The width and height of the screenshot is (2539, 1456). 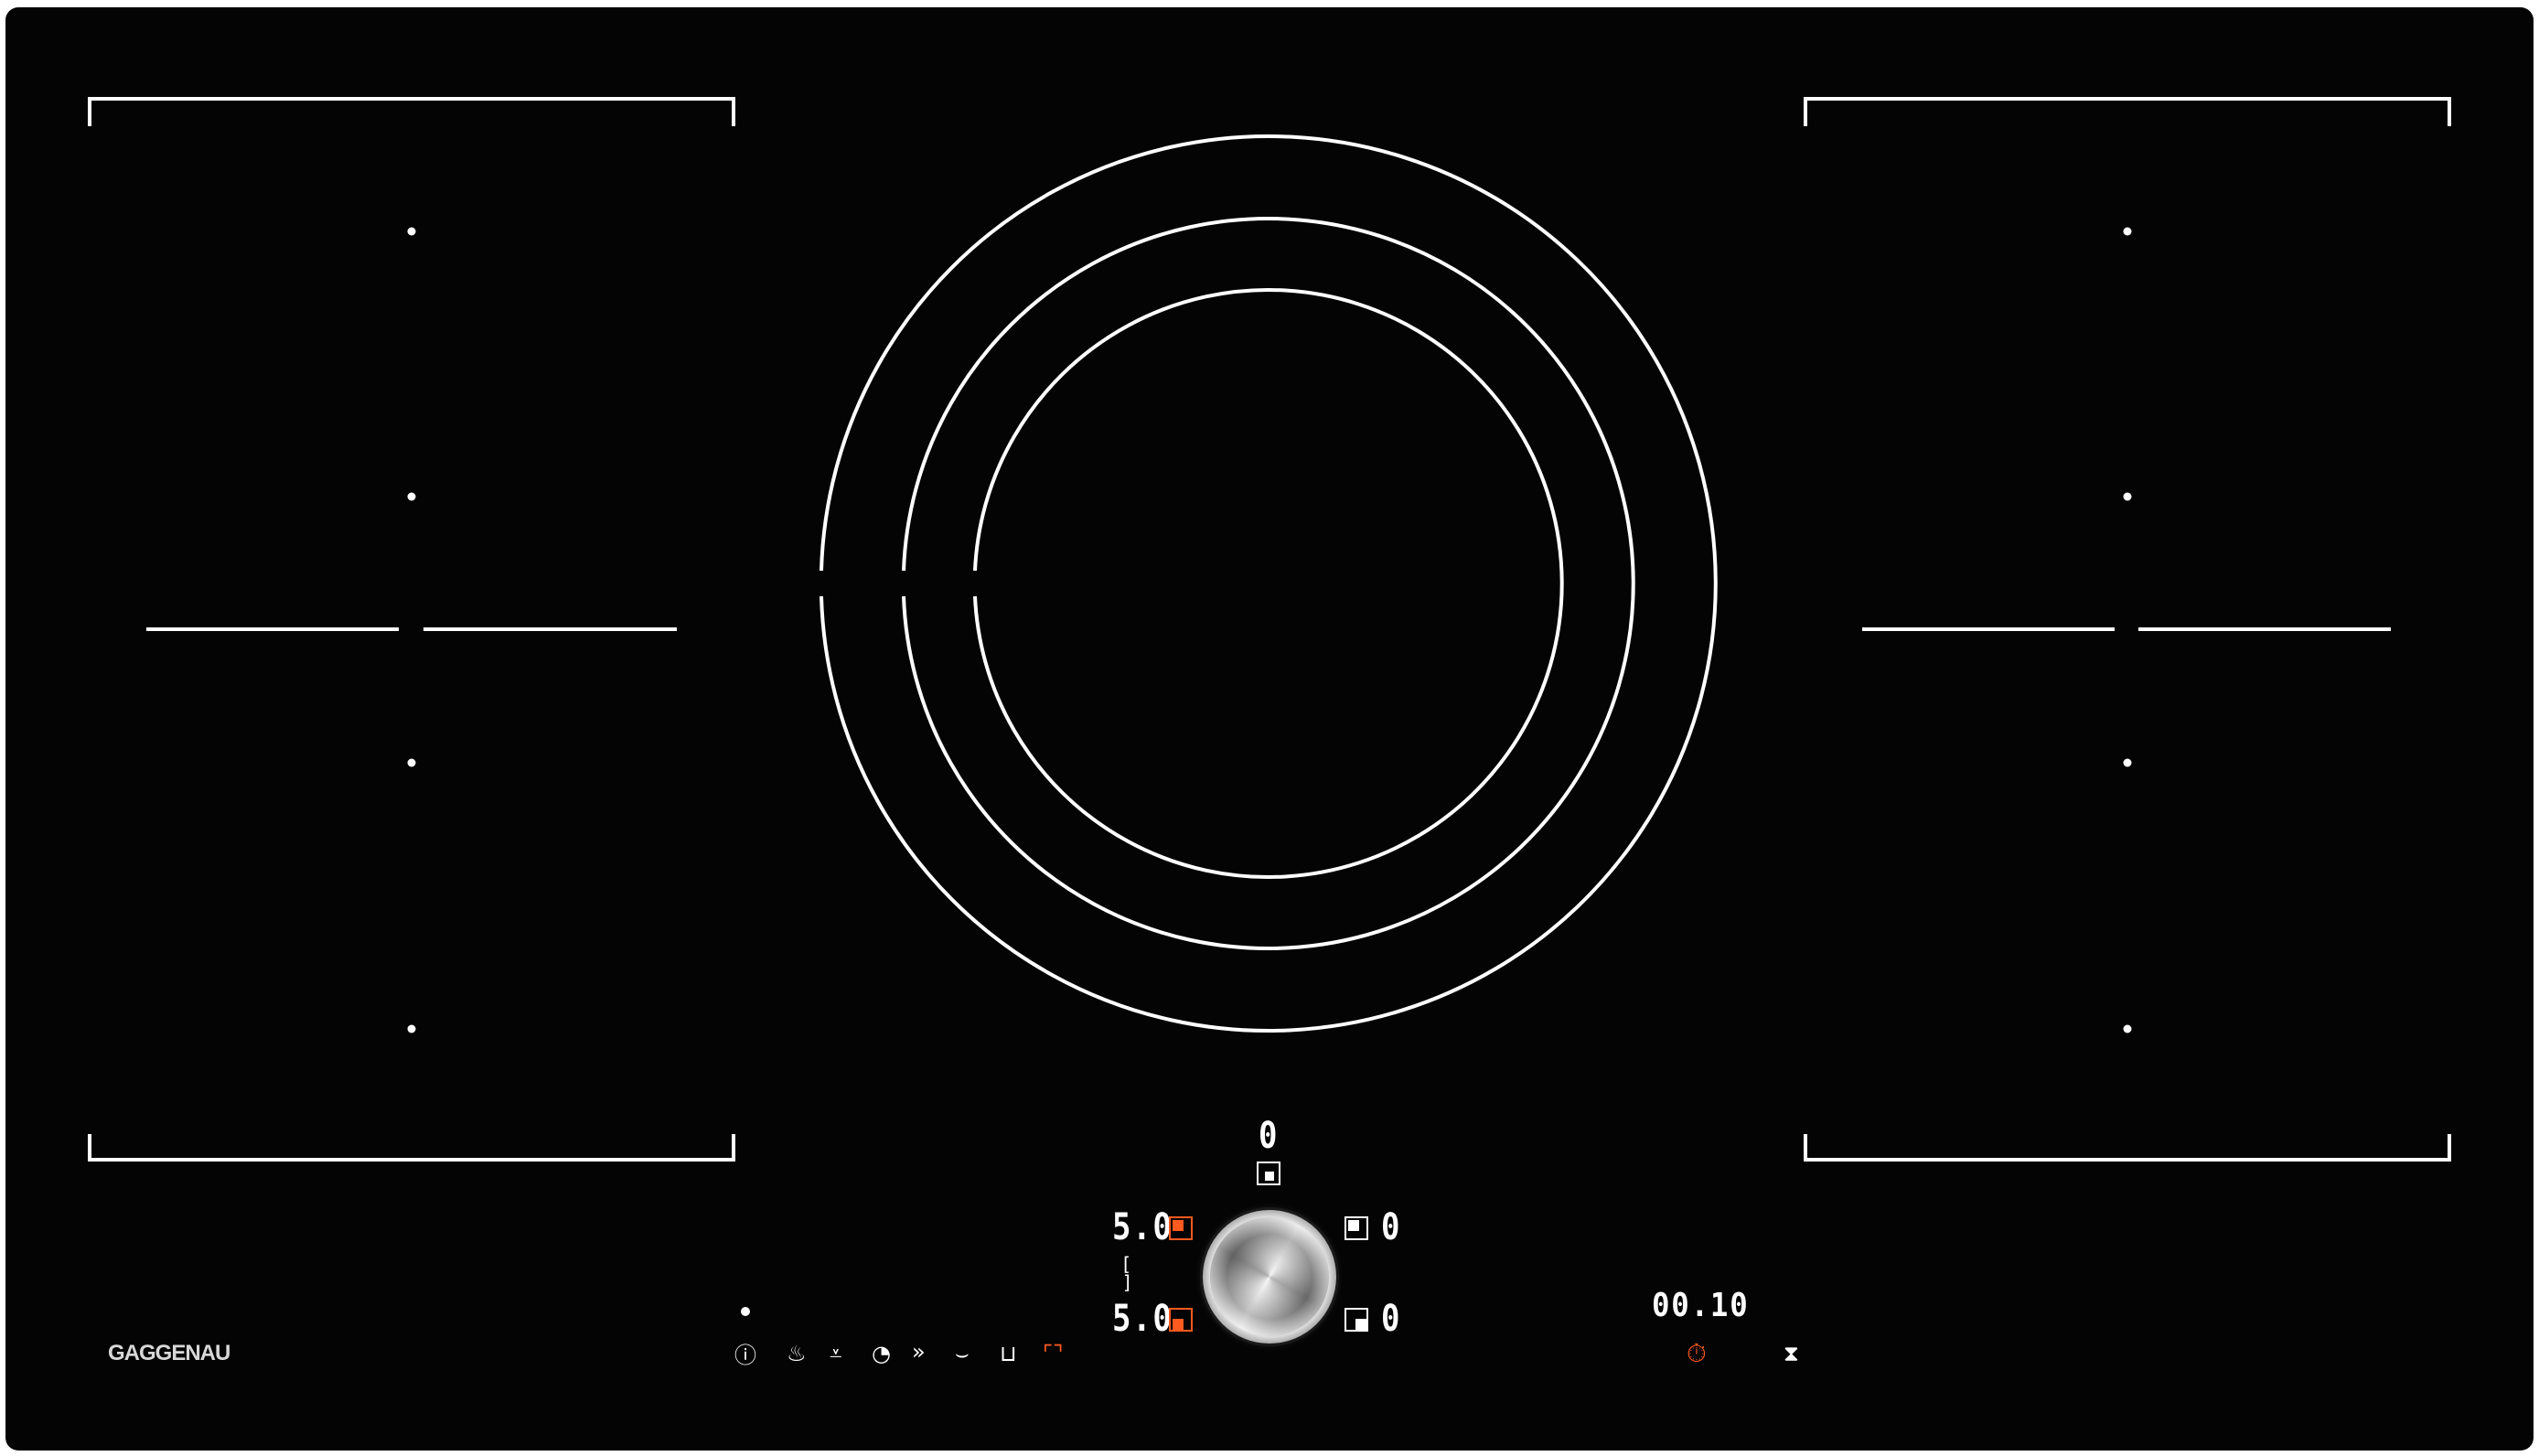 I want to click on zone-top-left-level: 5.0, so click(x=1142, y=1227).